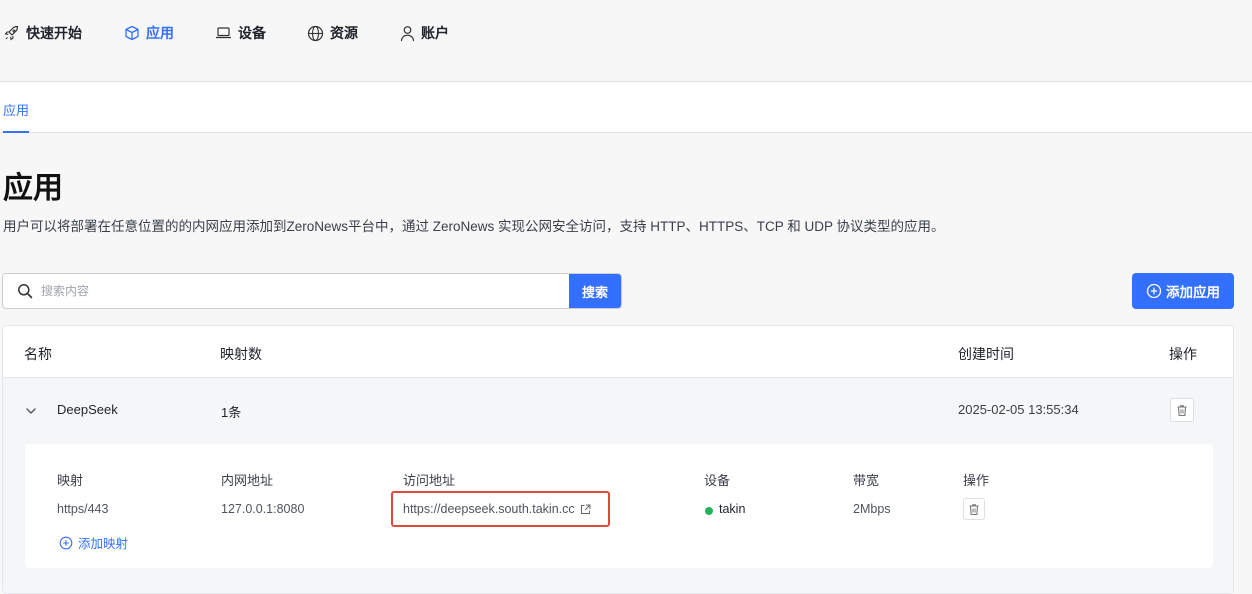  I want to click on add-mapping-button: 添加映射, so click(93, 542).